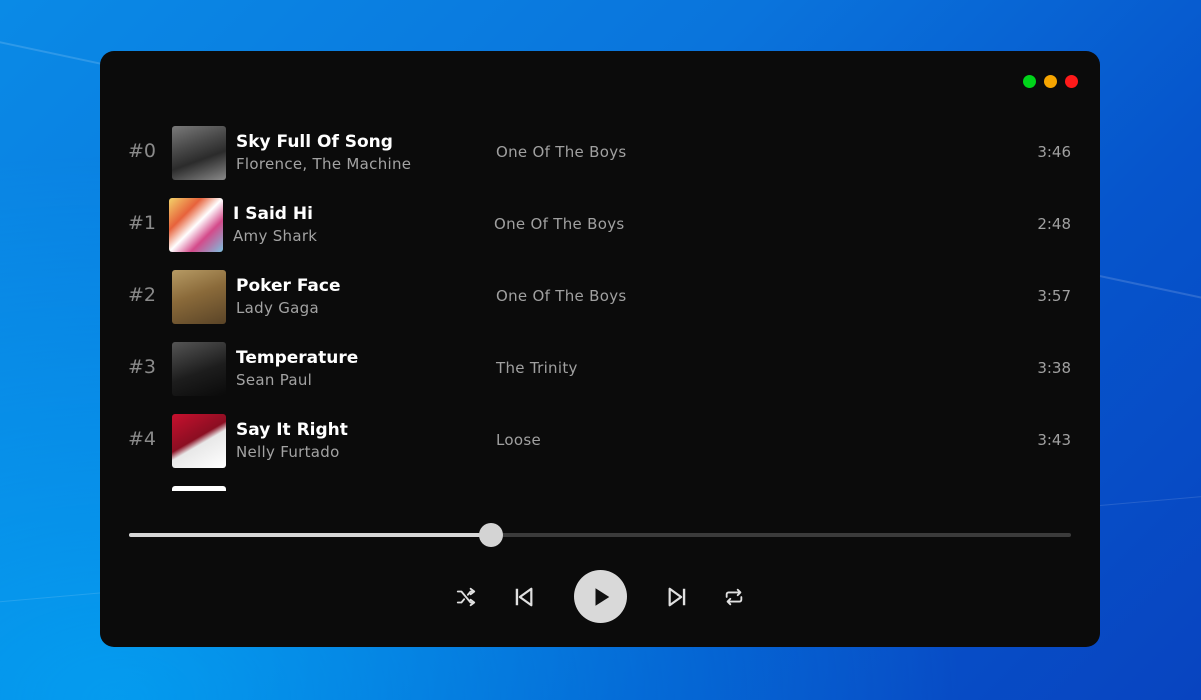 Image resolution: width=1201 pixels, height=700 pixels. What do you see at coordinates (142, 295) in the screenshot?
I see `track-number: #2` at bounding box center [142, 295].